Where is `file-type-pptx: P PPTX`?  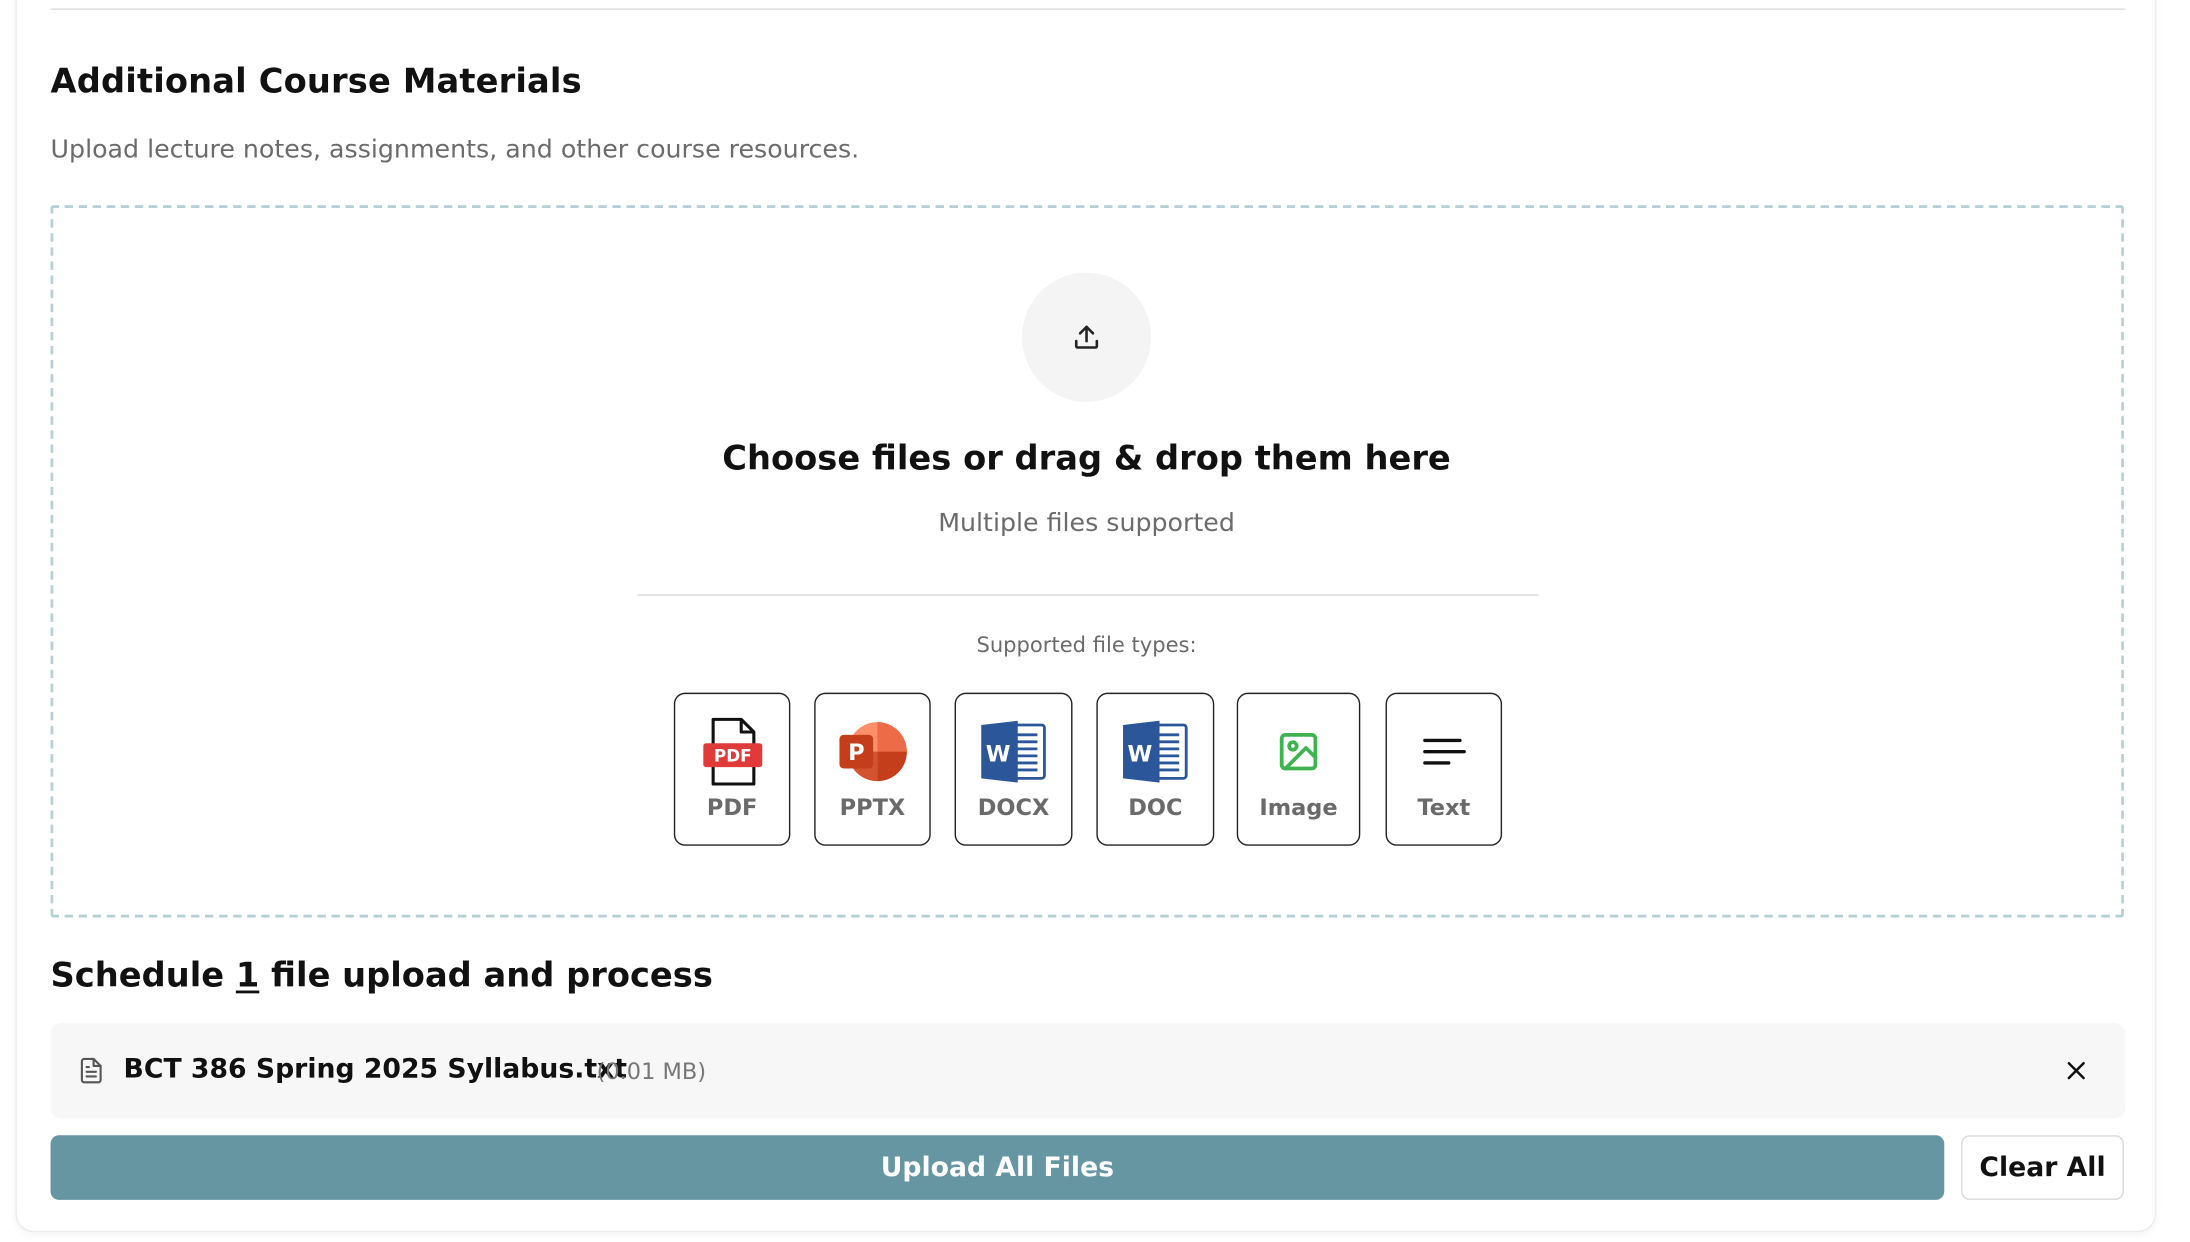 file-type-pptx: P PPTX is located at coordinates (872, 769).